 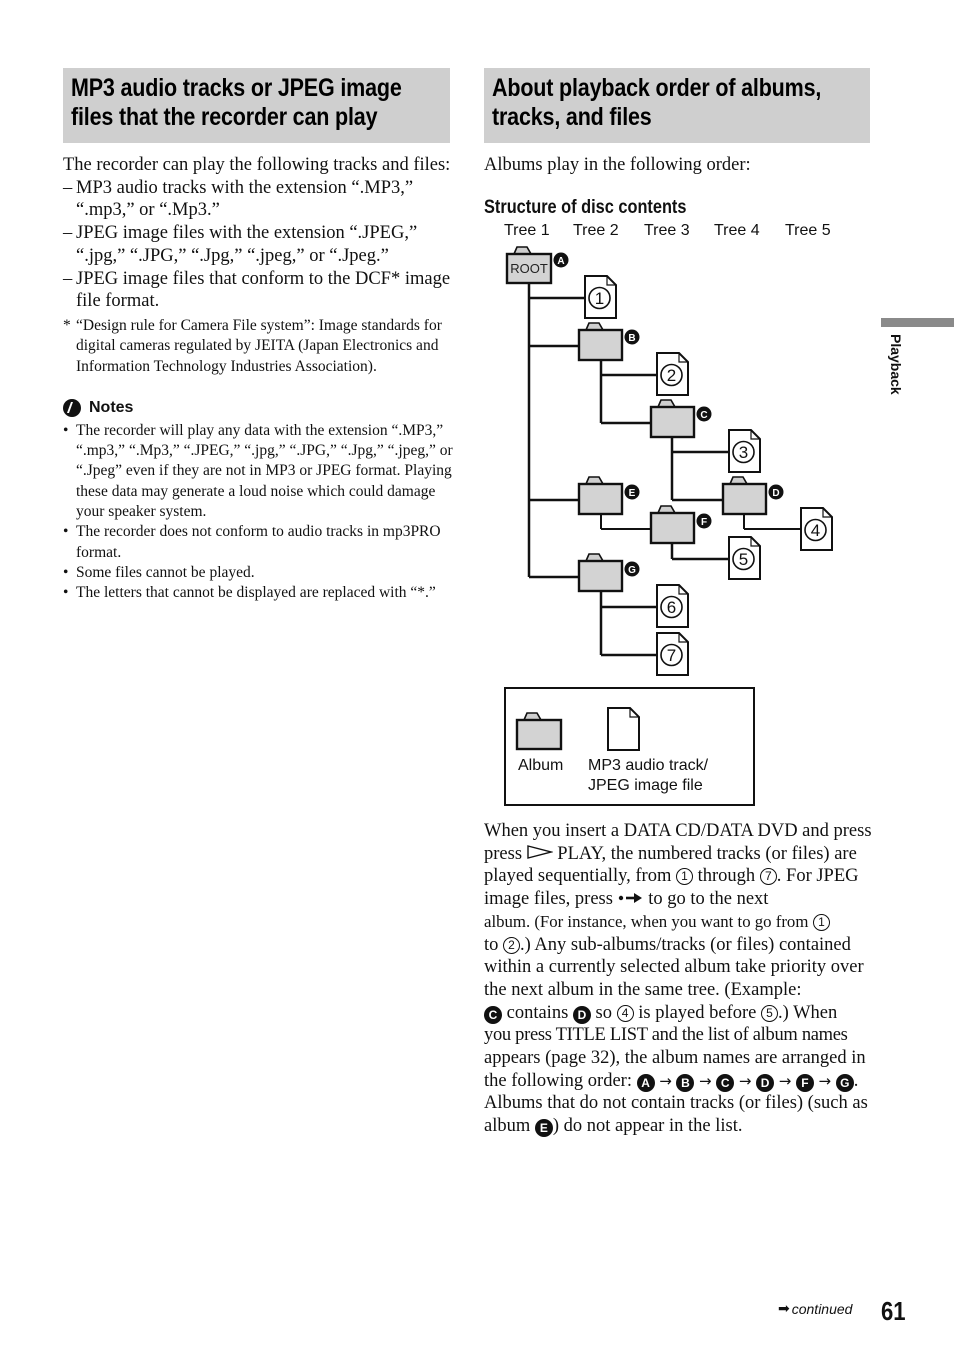 I want to click on track-ref-7: 7, so click(x=768, y=877).